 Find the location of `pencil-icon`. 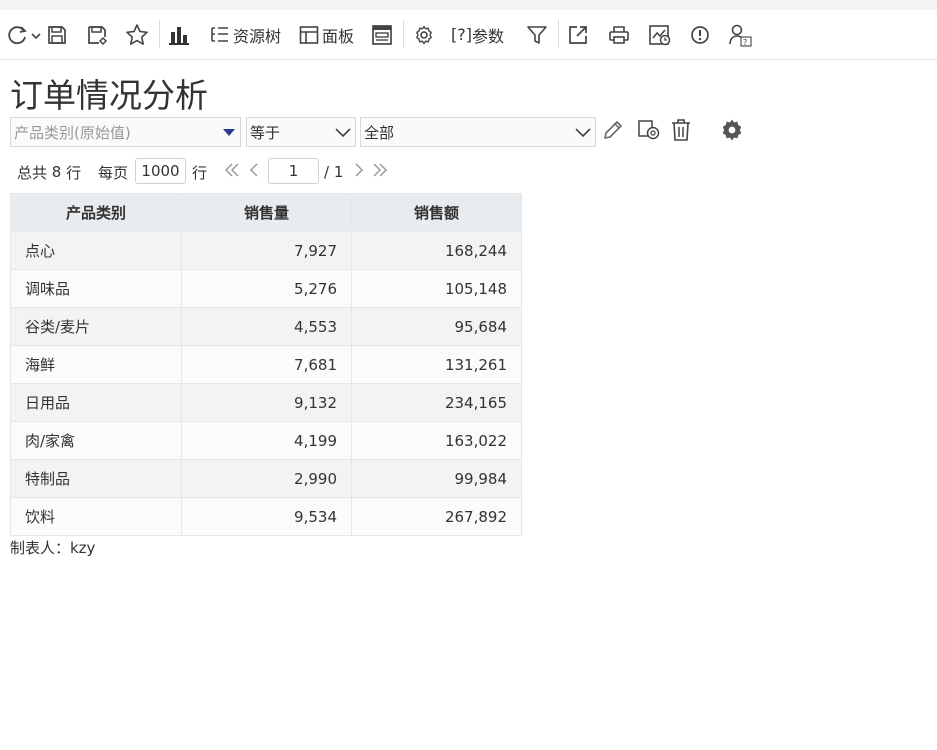

pencil-icon is located at coordinates (613, 132).